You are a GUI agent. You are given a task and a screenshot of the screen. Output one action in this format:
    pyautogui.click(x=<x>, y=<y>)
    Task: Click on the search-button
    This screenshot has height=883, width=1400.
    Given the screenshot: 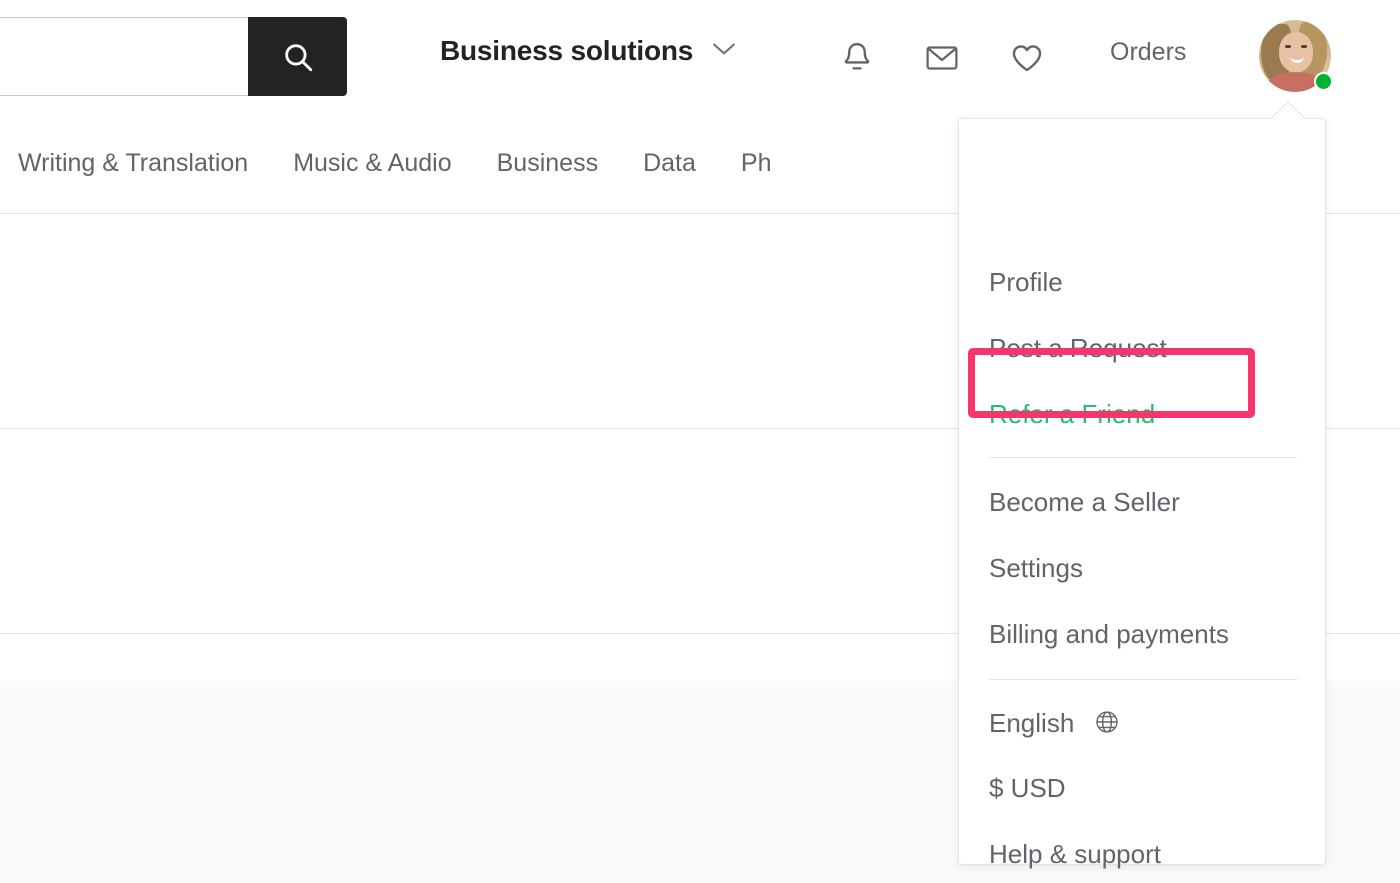 What is the action you would take?
    pyautogui.click(x=297, y=56)
    